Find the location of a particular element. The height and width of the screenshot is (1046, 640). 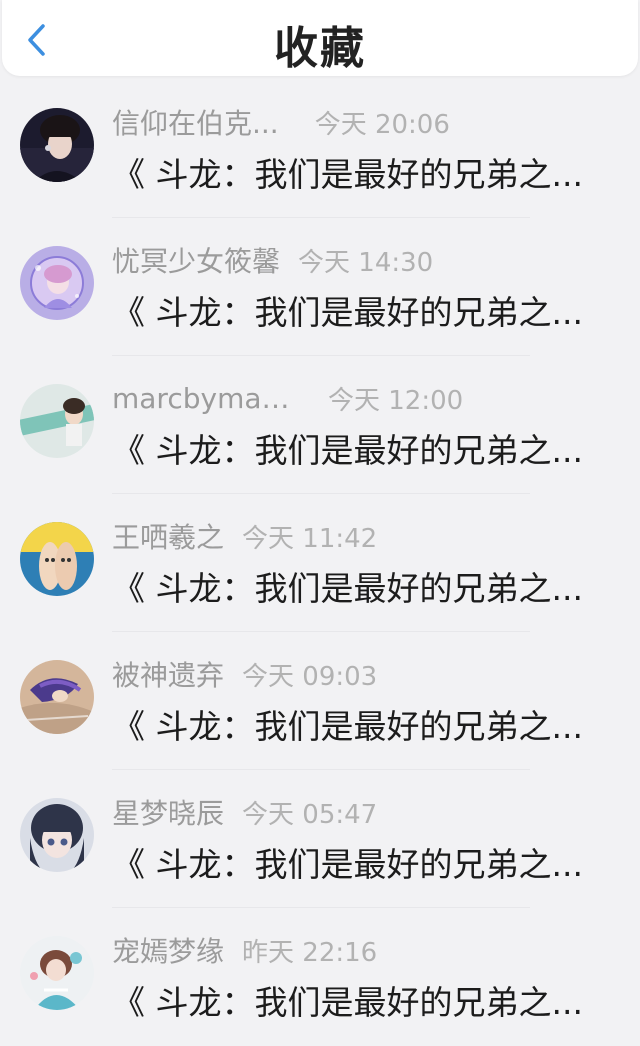

sender-name: 宠嫣梦缘 is located at coordinates (168, 951).